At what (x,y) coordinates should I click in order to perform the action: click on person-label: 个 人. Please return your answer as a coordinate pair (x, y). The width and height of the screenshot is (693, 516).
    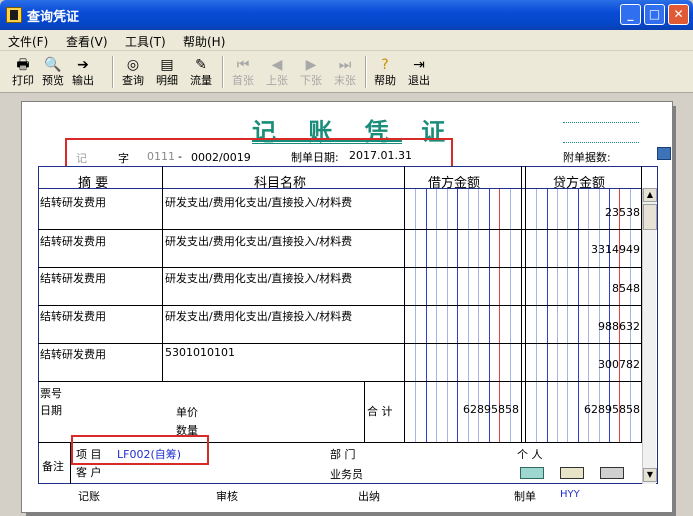
    Looking at the image, I should click on (530, 454).